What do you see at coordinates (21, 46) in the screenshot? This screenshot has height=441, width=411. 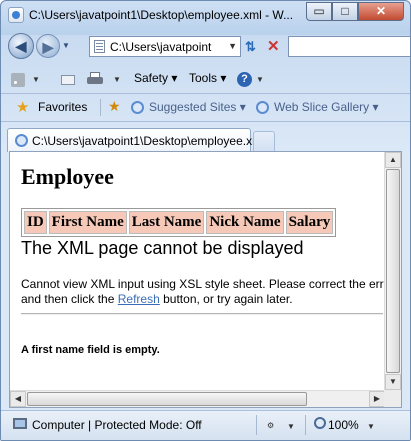 I see `back-button: ◀` at bounding box center [21, 46].